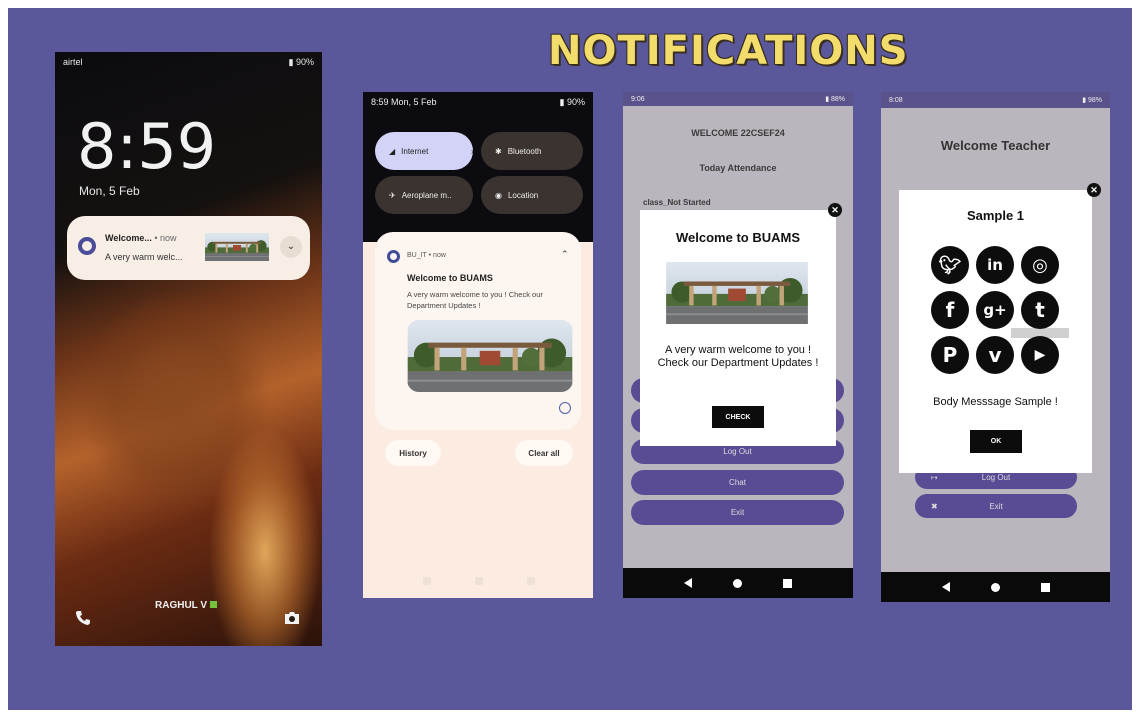 Image resolution: width=1136 pixels, height=714 pixels. I want to click on notification-title: Welcome to BUAMS, so click(450, 278).